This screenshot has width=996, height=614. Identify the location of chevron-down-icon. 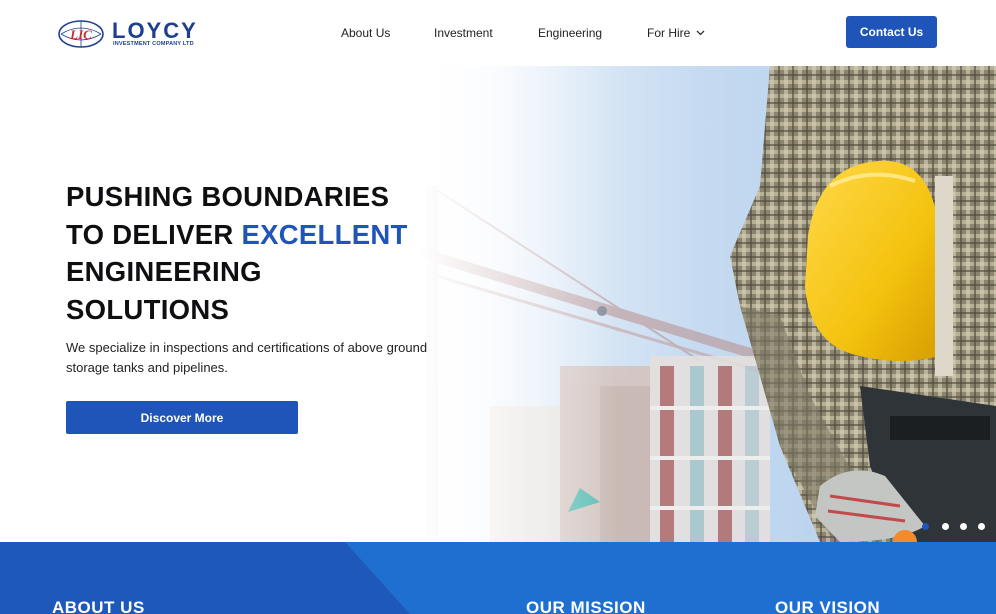
(700, 33).